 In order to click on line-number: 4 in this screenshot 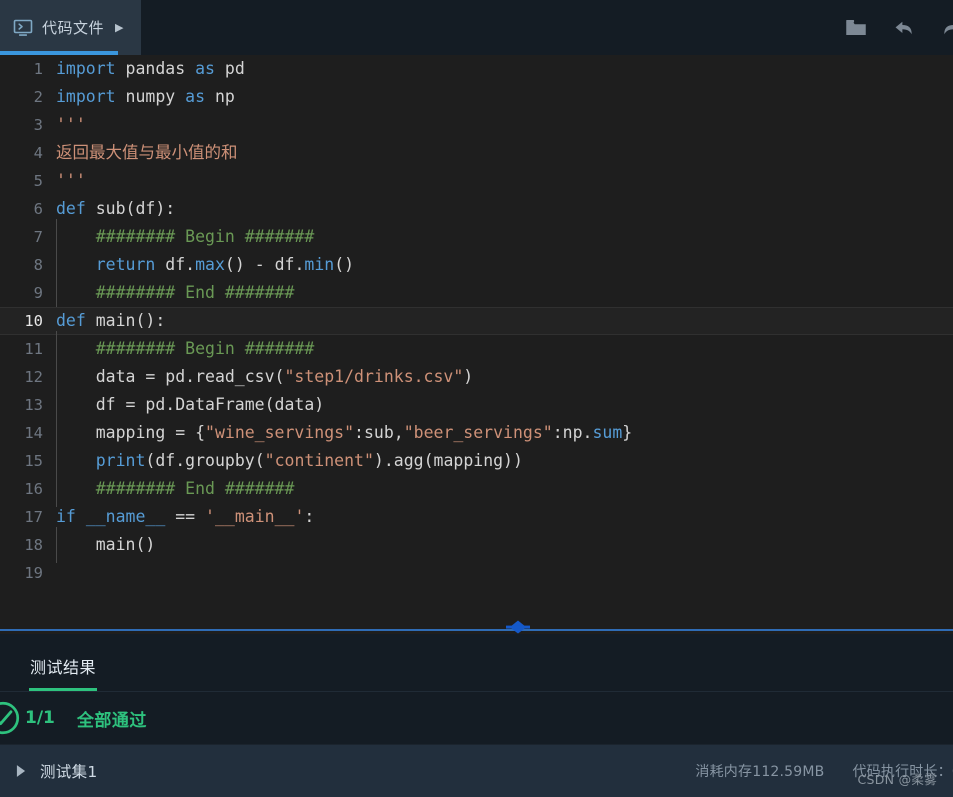, I will do `click(38, 153)`.